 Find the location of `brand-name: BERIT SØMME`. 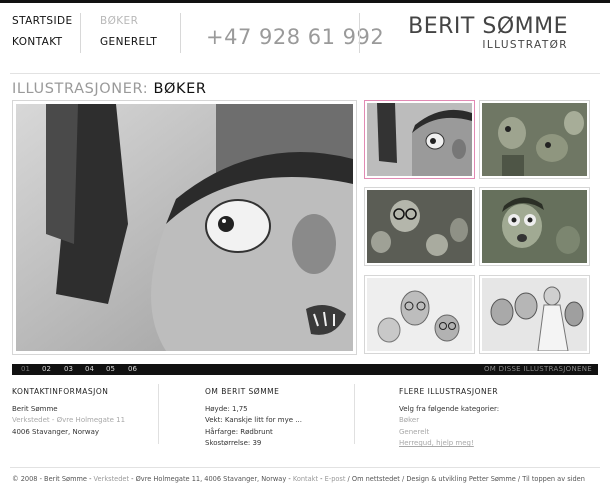

brand-name: BERIT SØMME is located at coordinates (488, 26).